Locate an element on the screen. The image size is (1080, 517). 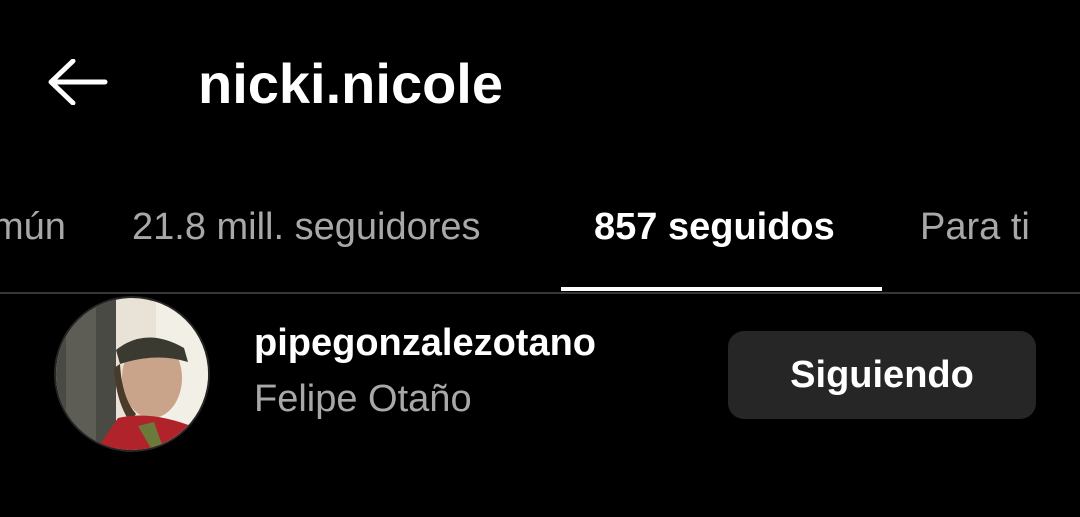
active-tab-indicator is located at coordinates (721, 289).